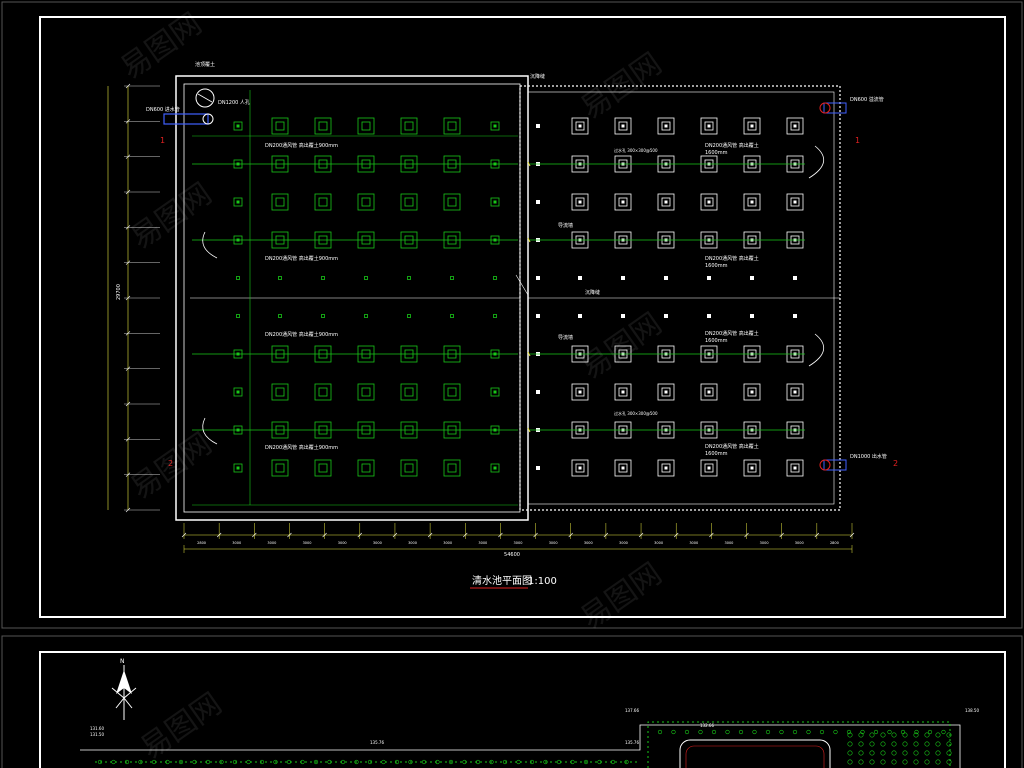 This screenshot has height=768, width=1024. Describe the element at coordinates (205, 98) in the screenshot. I see `manhole` at that location.